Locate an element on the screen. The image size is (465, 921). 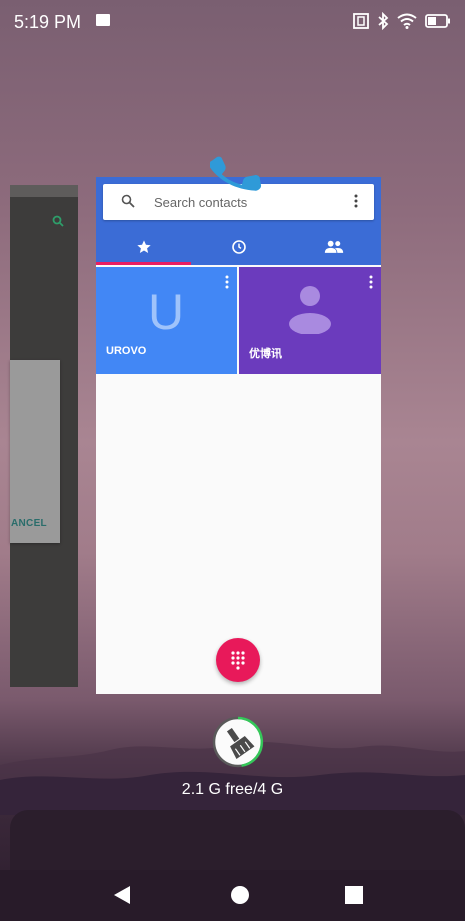
tab-recents is located at coordinates (238, 247).